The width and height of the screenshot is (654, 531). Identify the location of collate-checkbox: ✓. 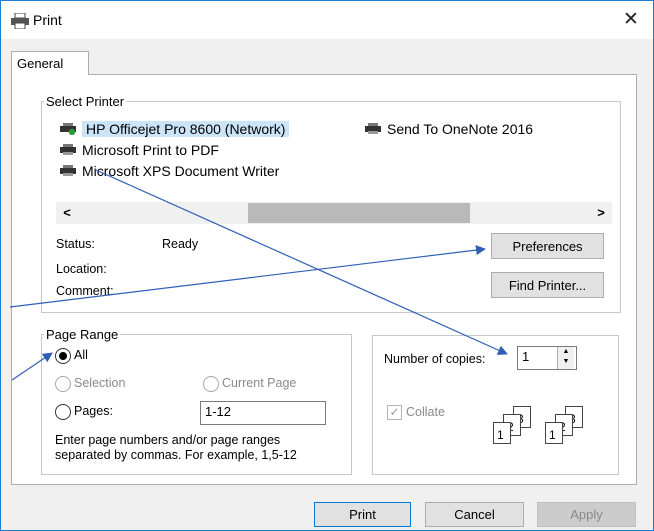
(394, 412).